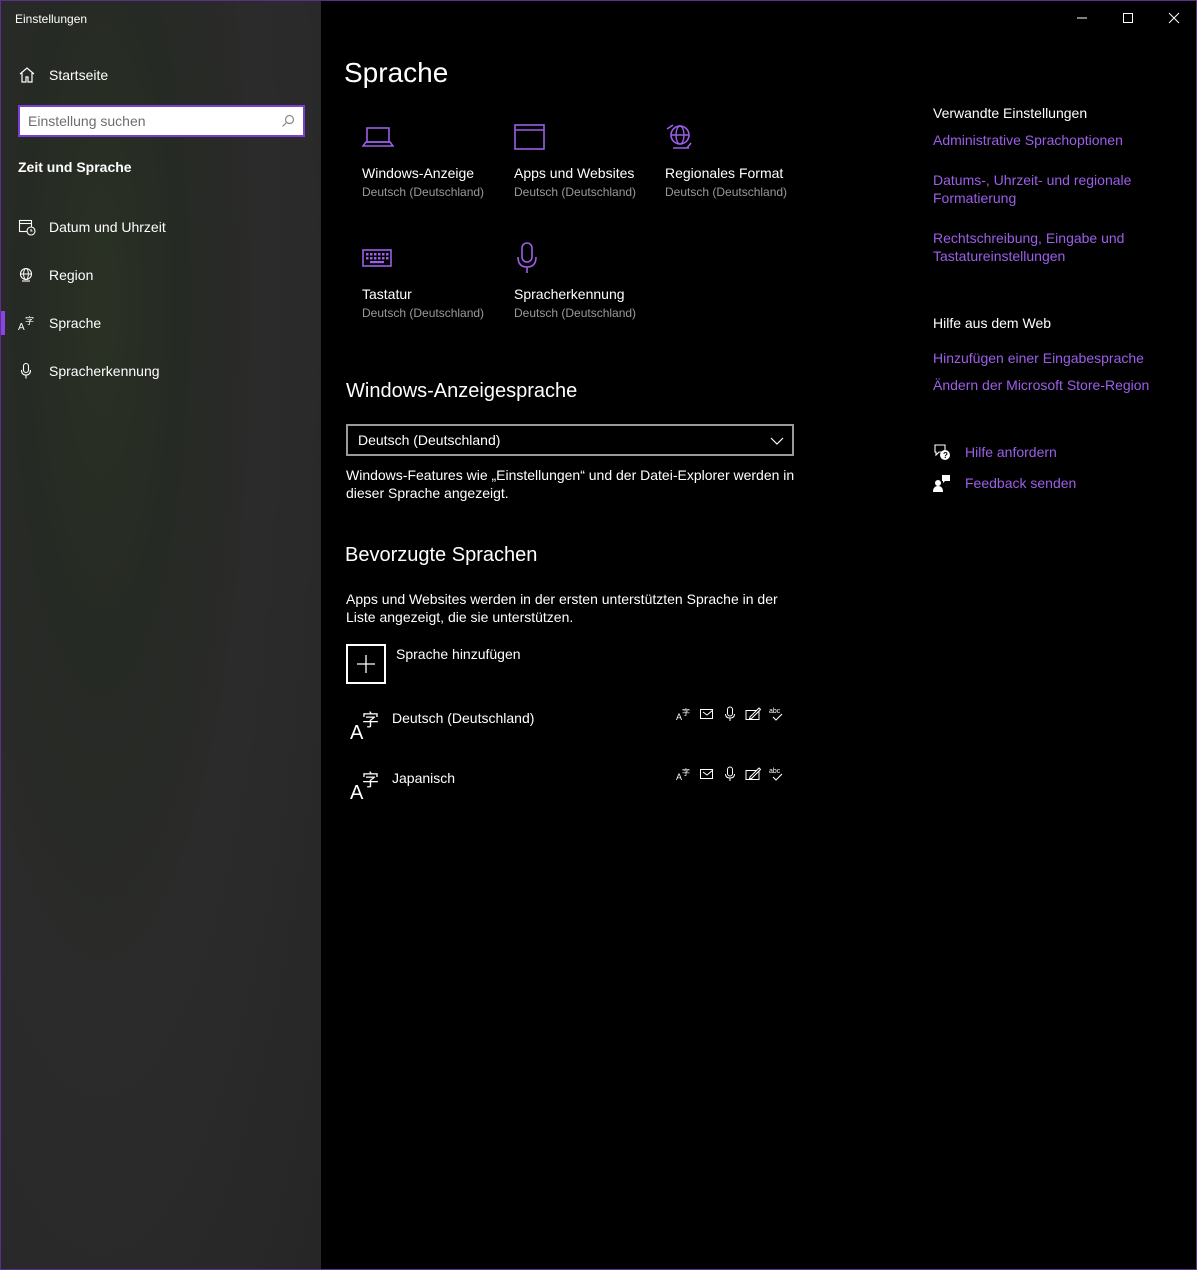  Describe the element at coordinates (992, 323) in the screenshot. I see `help-web-heading: Hilfe aus dem Web` at that location.